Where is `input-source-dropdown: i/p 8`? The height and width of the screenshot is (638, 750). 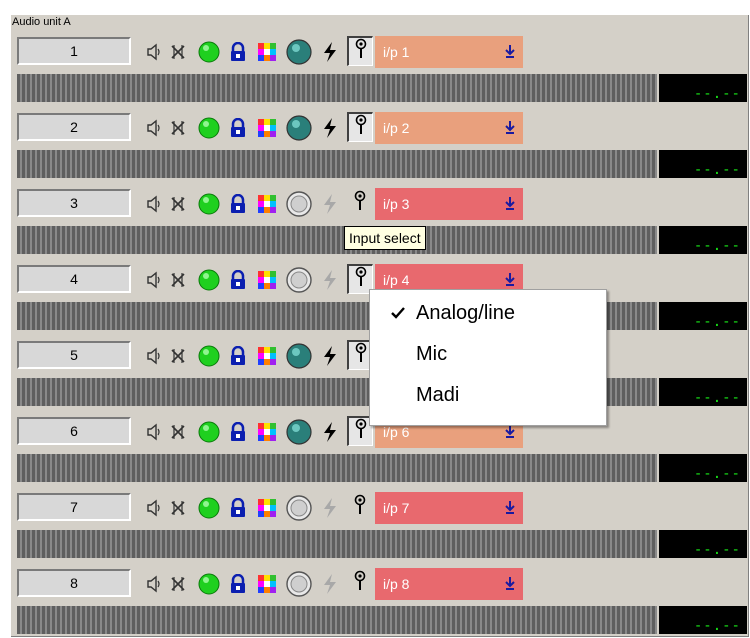 input-source-dropdown: i/p 8 is located at coordinates (449, 584).